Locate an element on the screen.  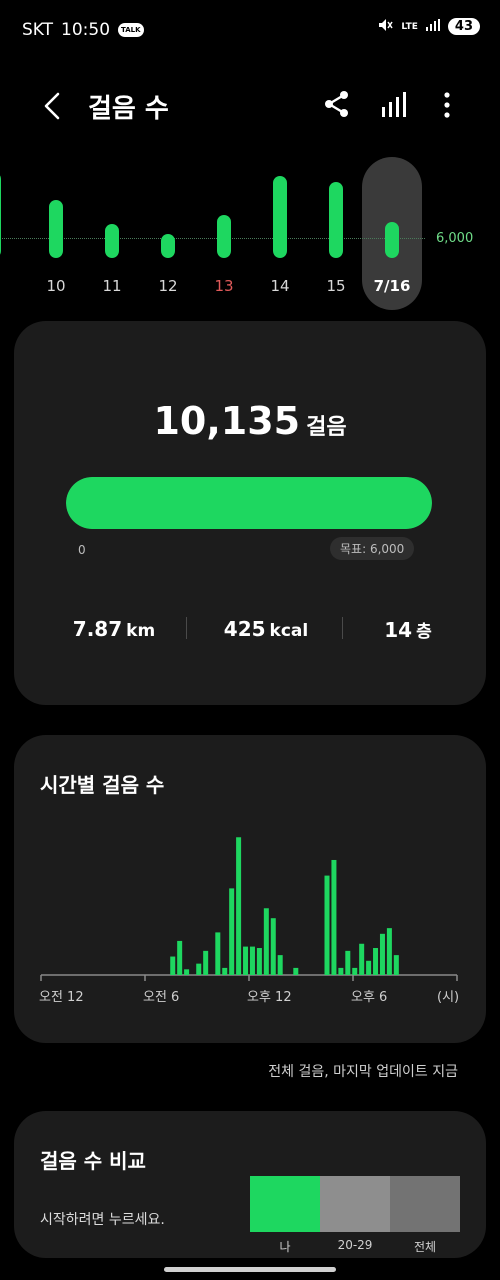
compare-group-label: 나 is located at coordinates (285, 1247).